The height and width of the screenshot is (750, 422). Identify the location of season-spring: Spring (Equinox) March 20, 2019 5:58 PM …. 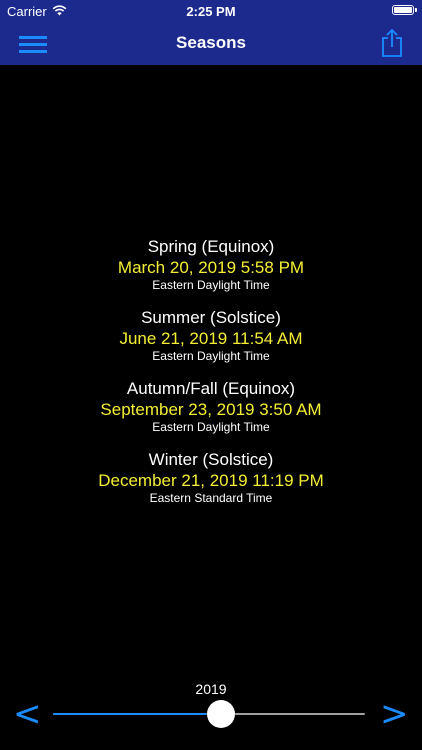
(211, 271).